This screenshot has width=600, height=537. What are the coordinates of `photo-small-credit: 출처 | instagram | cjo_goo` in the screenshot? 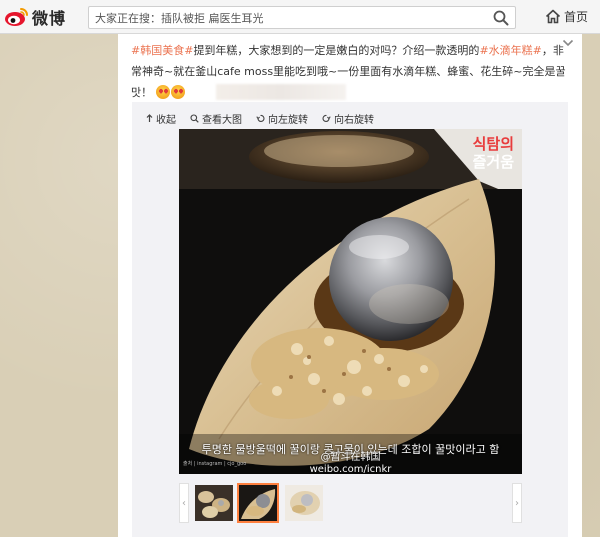 It's located at (215, 464).